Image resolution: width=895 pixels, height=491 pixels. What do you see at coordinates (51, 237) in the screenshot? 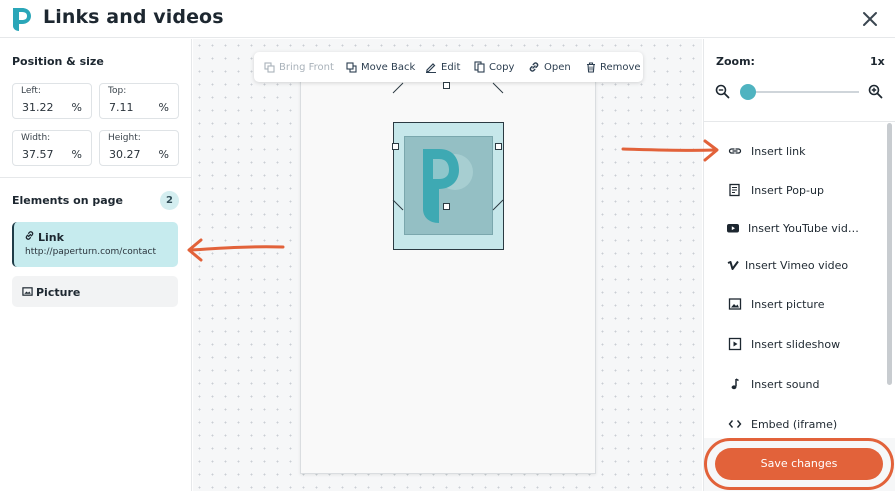
I see `element-link-name: Link` at bounding box center [51, 237].